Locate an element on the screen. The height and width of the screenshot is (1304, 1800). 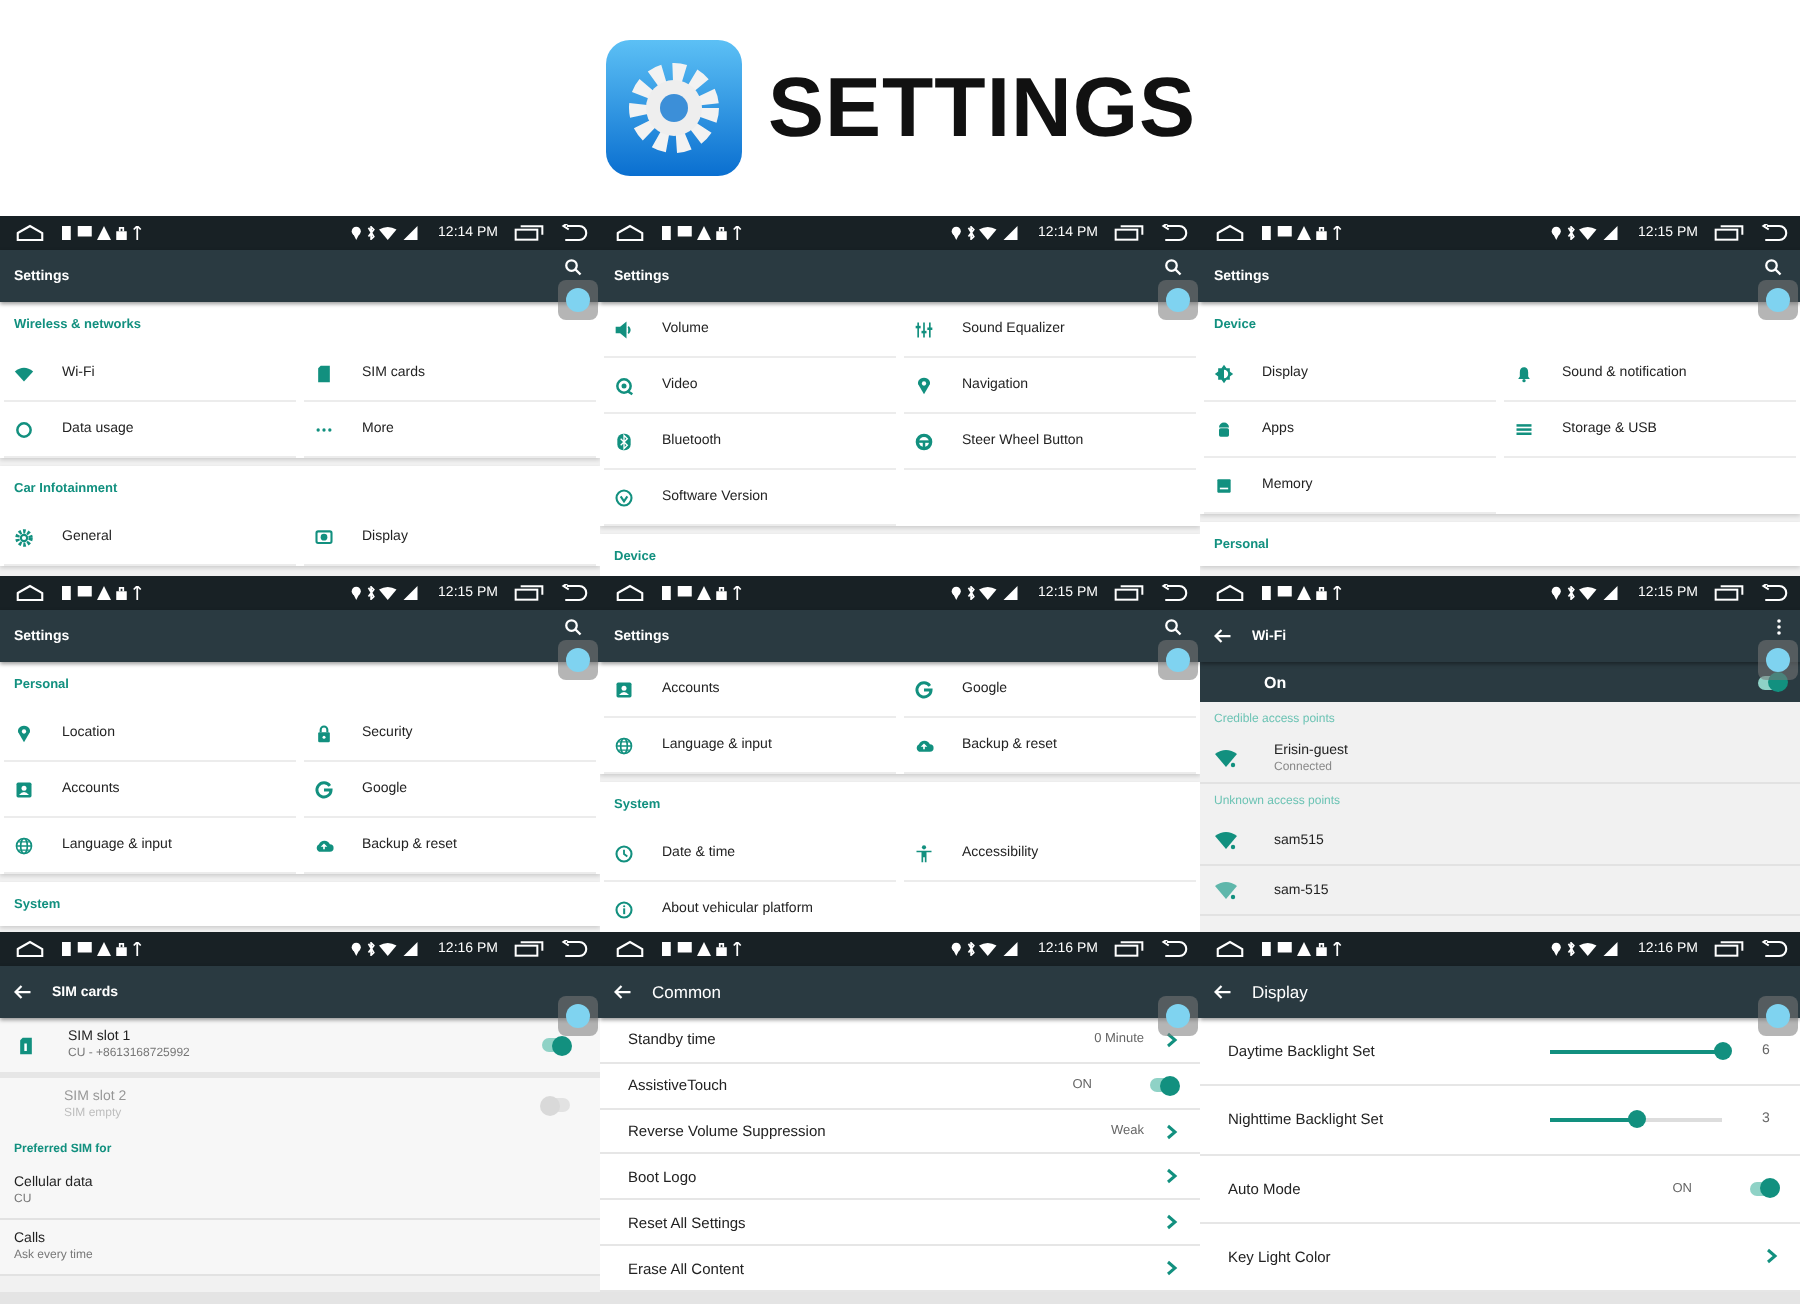
wifi-icon is located at coordinates (24, 373).